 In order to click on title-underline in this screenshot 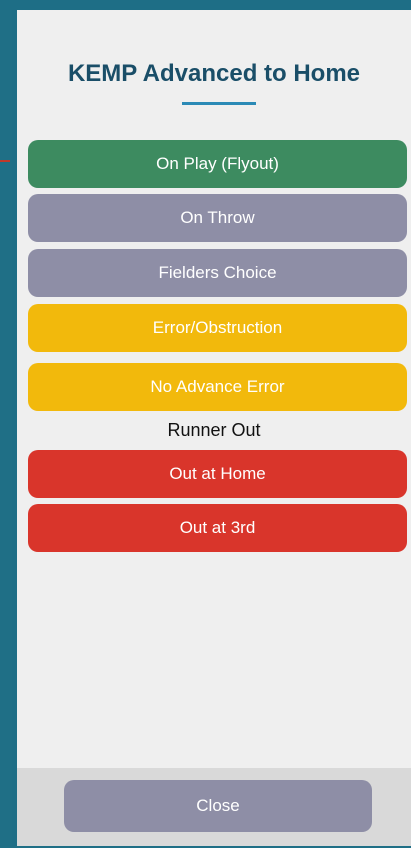, I will do `click(219, 103)`.